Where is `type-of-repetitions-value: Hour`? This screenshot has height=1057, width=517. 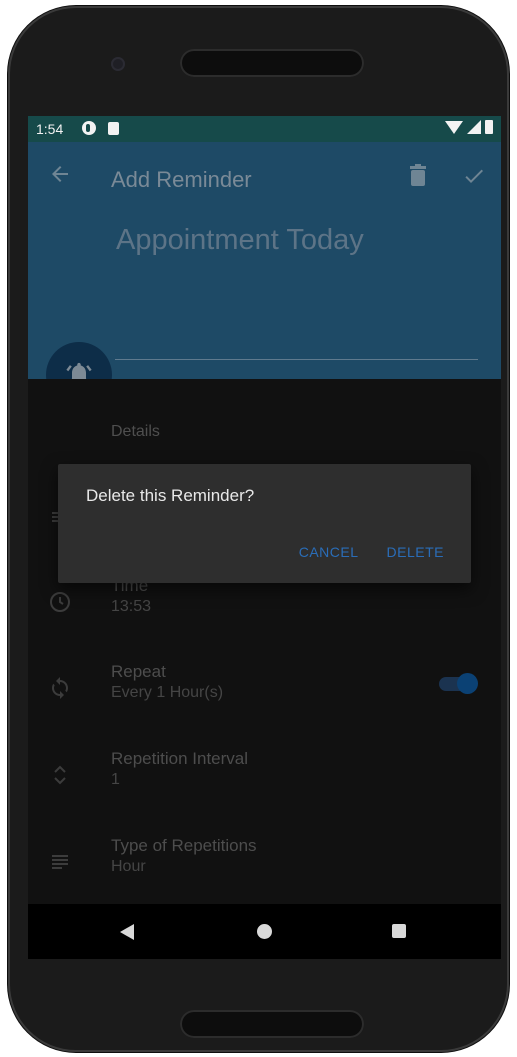 type-of-repetitions-value: Hour is located at coordinates (128, 866).